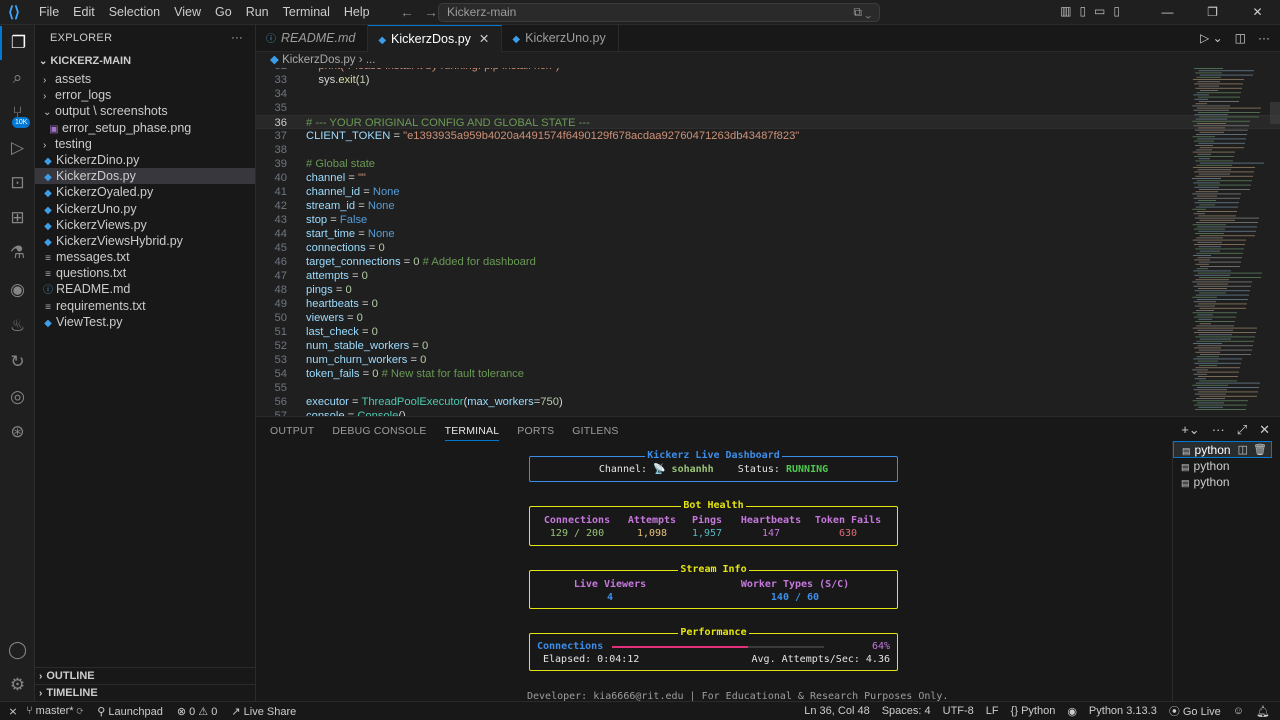 The width and height of the screenshot is (1280, 720). I want to click on toggle-panel-icon: ▭, so click(1099, 11).